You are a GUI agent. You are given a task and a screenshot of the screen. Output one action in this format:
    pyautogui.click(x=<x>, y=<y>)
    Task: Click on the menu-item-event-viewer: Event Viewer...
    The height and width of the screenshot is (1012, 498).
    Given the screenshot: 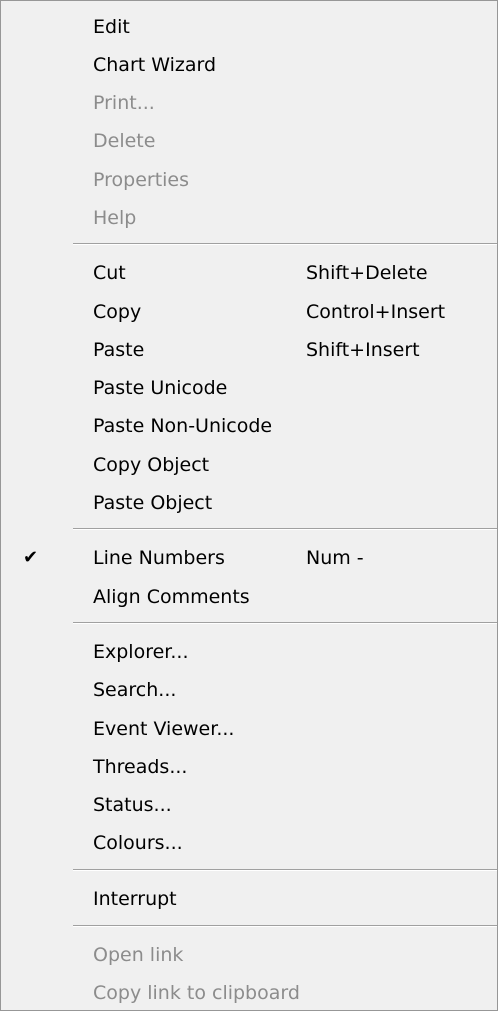 What is the action you would take?
    pyautogui.click(x=249, y=729)
    